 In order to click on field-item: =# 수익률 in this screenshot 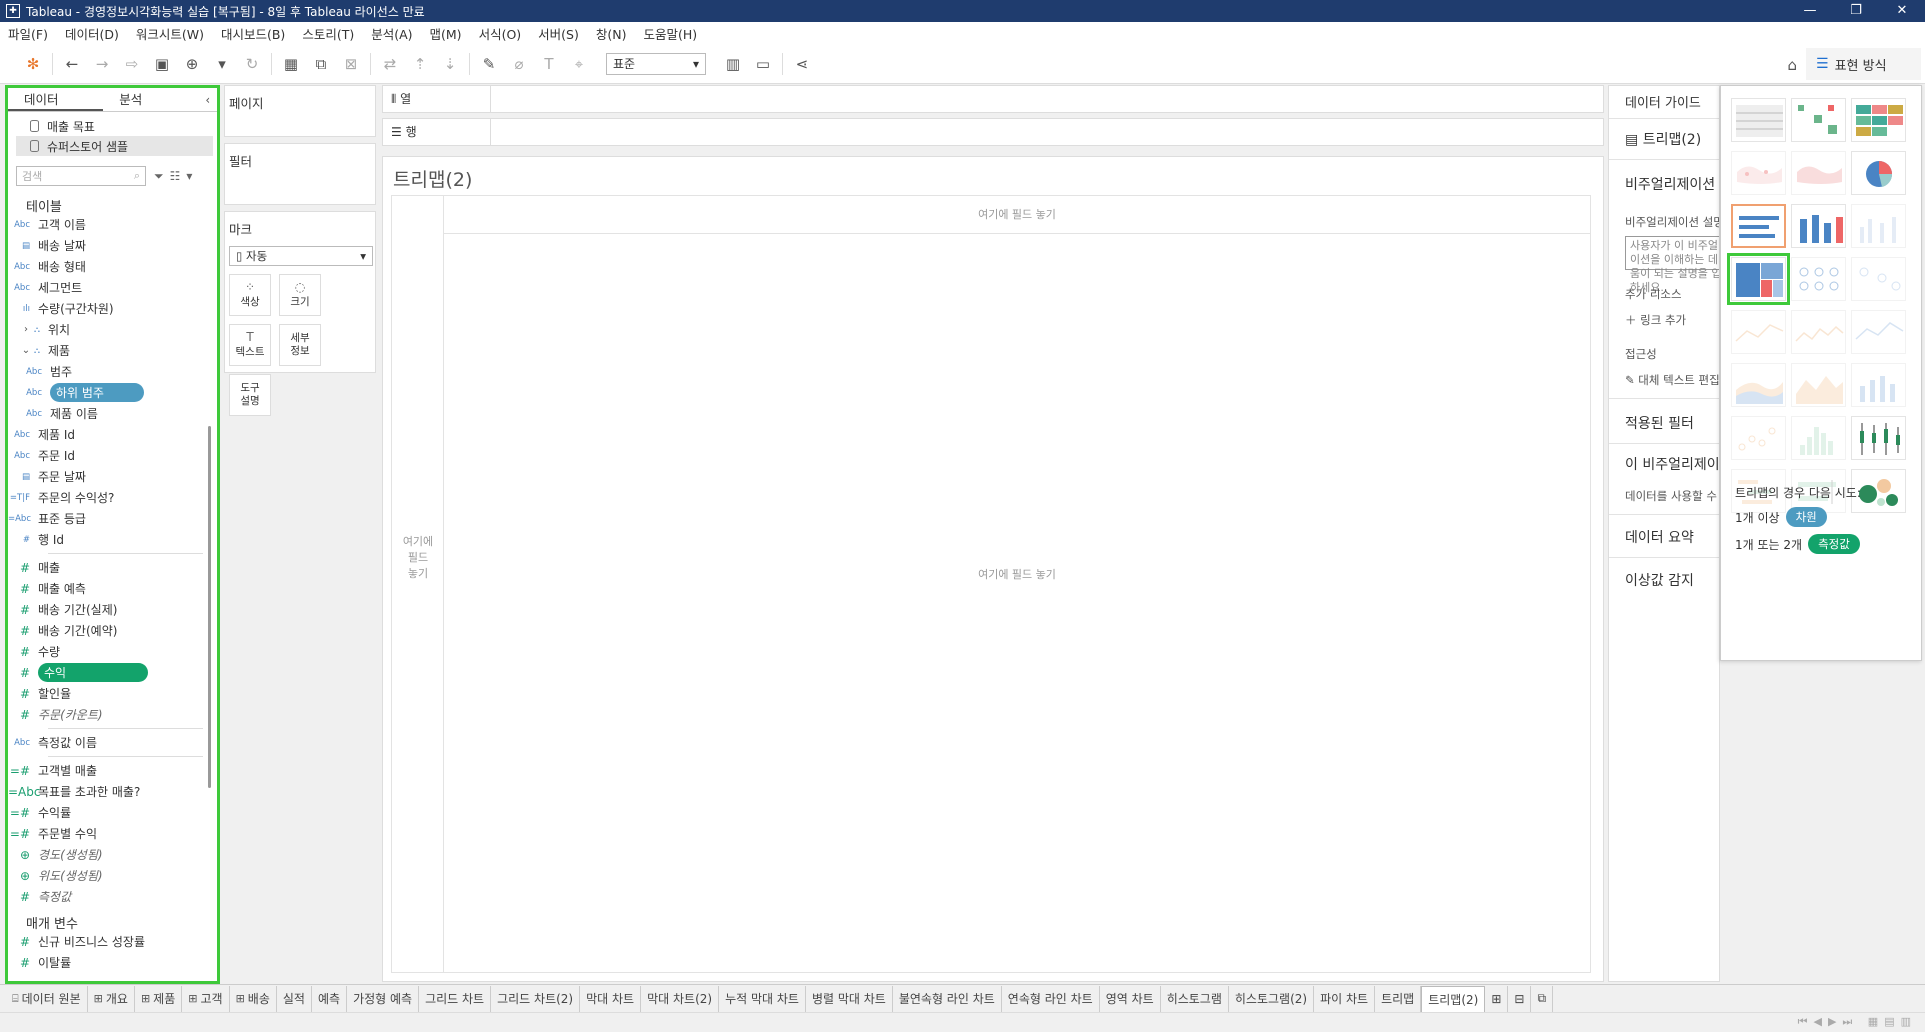, I will do `click(112, 812)`.